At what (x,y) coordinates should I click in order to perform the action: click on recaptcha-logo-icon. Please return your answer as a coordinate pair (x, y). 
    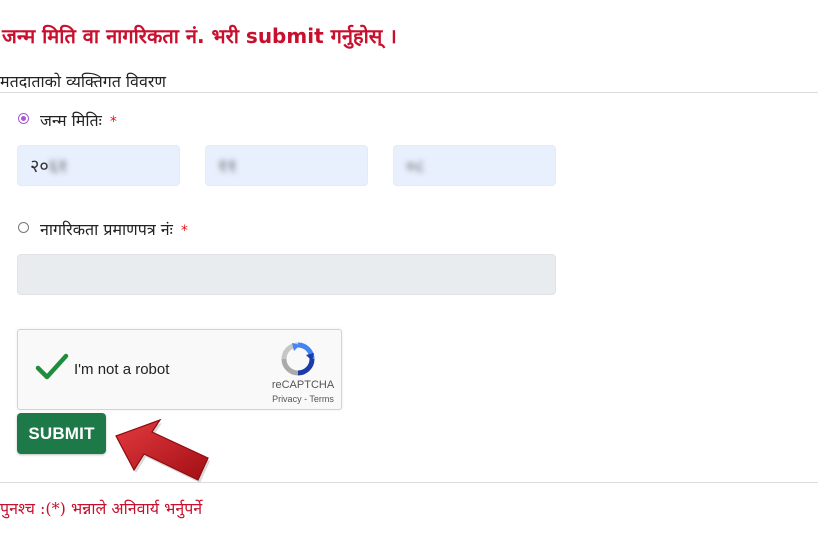
    Looking at the image, I should click on (298, 359).